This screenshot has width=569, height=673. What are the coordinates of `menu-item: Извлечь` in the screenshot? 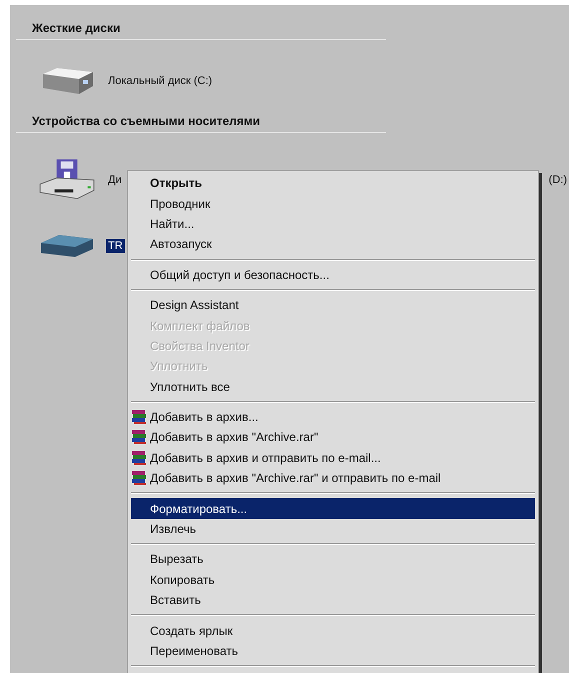 It's located at (333, 529).